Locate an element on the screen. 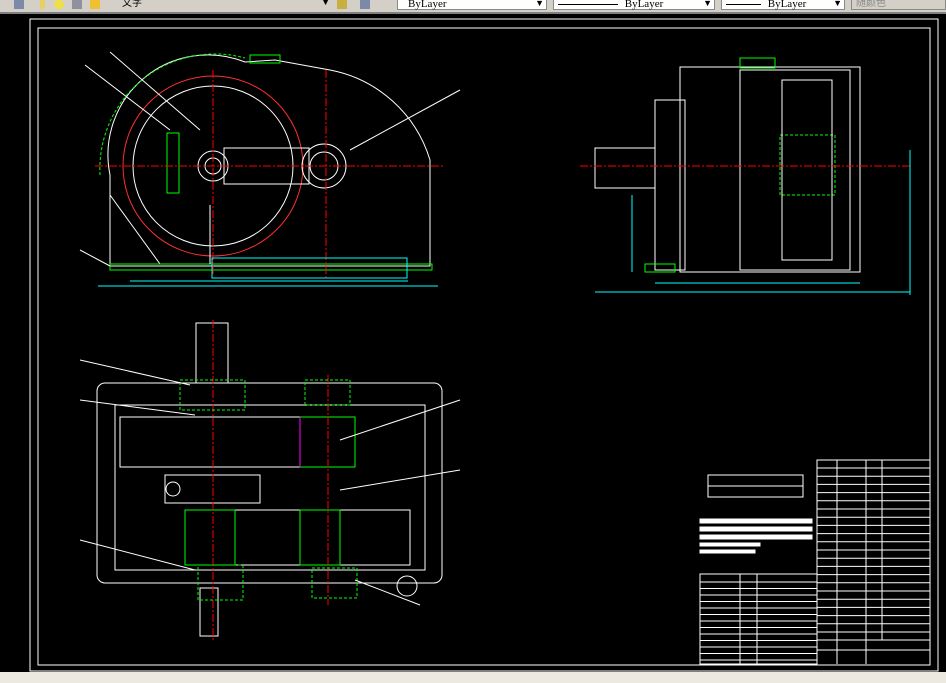 This screenshot has height=683, width=946. plotstyle-value: 随颜色 is located at coordinates (871, 4).